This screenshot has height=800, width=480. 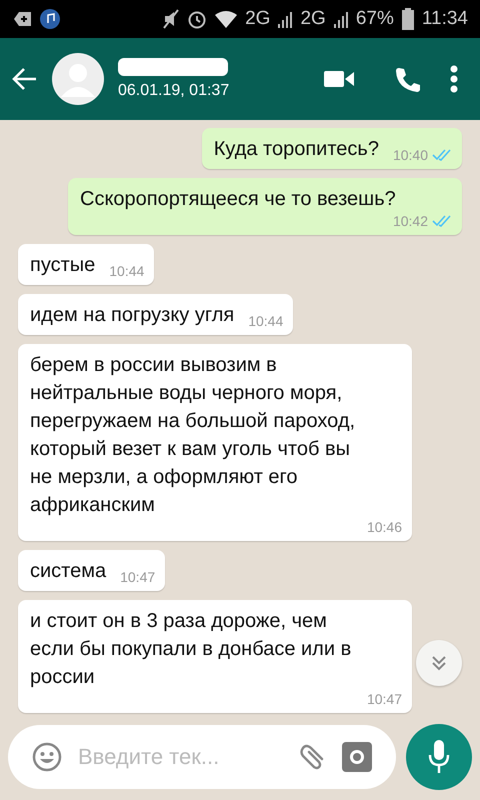 I want to click on mute-icon, so click(x=171, y=19).